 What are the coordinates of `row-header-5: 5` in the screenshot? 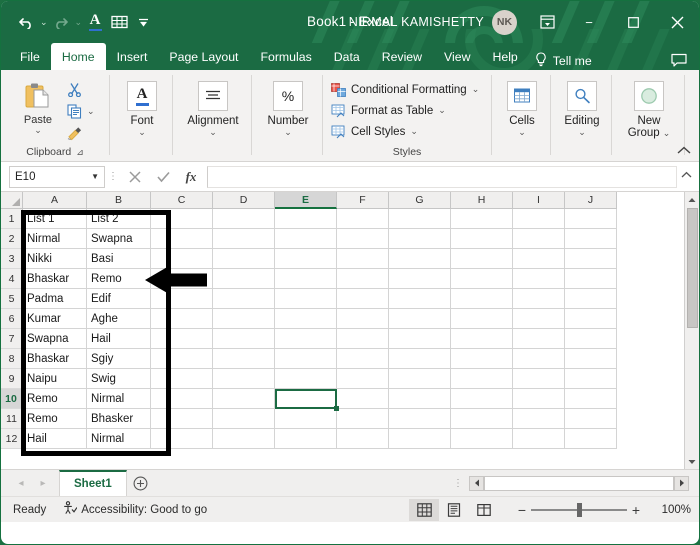 It's located at (12, 299).